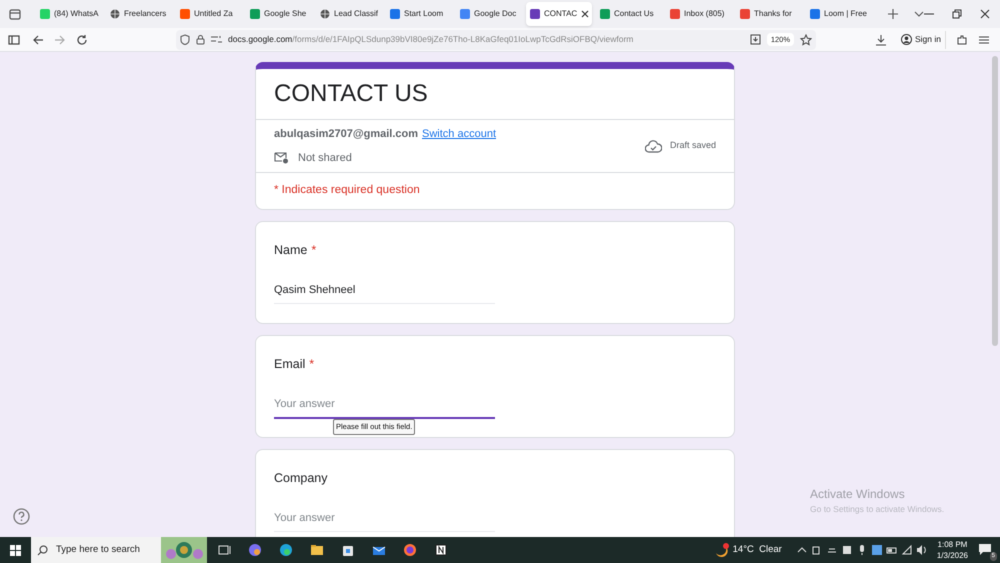 The height and width of the screenshot is (563, 1000). Describe the element at coordinates (255, 550) in the screenshot. I see `copilot-icon` at that location.